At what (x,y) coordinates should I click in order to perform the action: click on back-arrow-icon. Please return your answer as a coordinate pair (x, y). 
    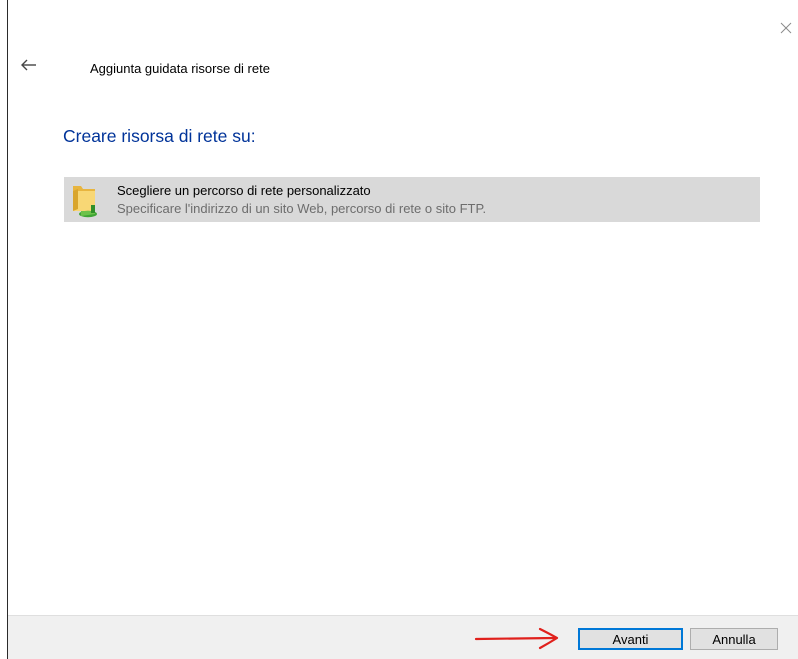
    Looking at the image, I should click on (29, 65).